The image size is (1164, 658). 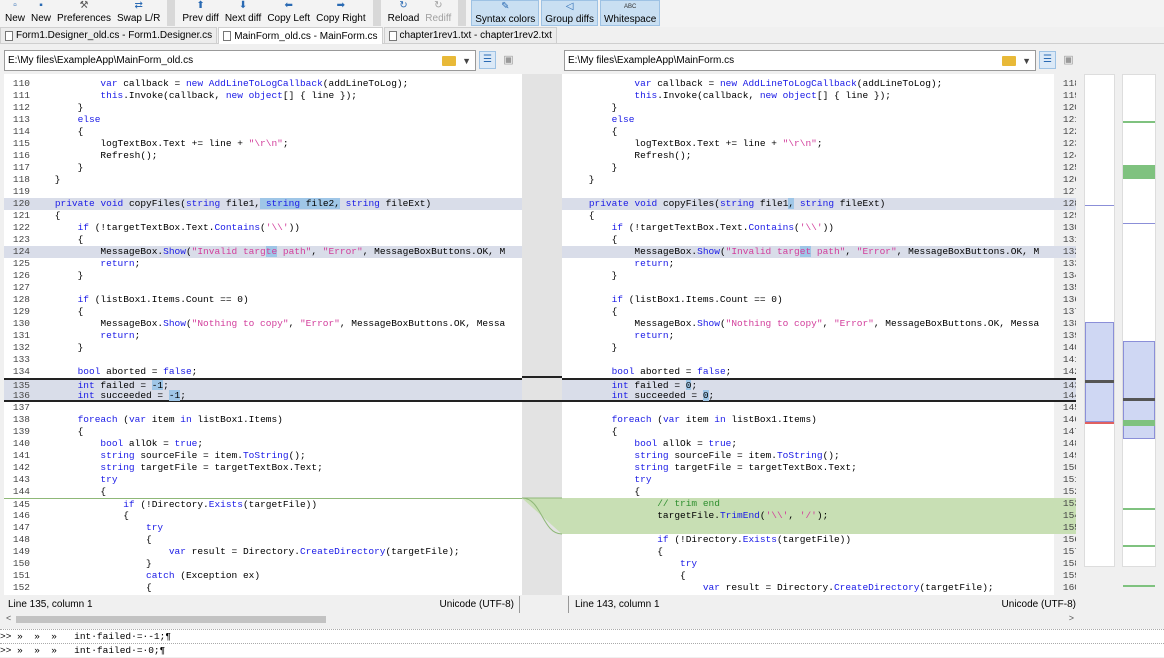 What do you see at coordinates (263, 348) in the screenshot?
I see `code-line: 132 }` at bounding box center [263, 348].